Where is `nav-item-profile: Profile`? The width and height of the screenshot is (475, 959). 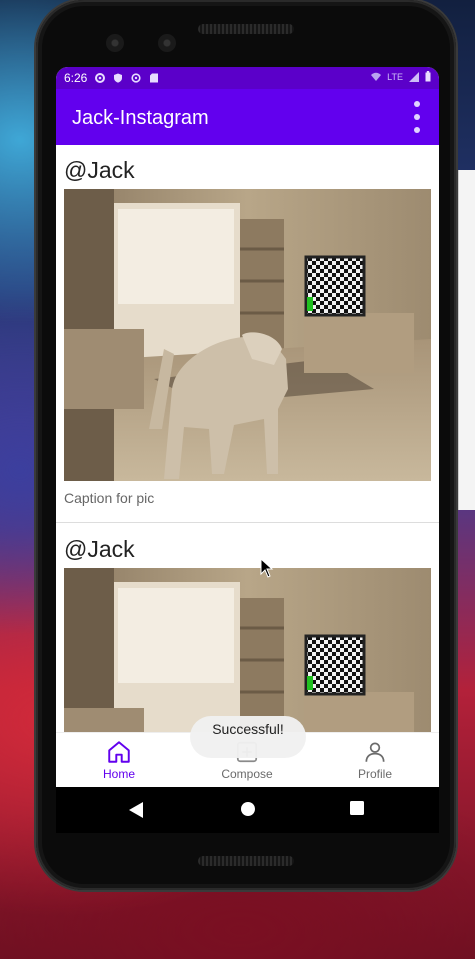
nav-item-profile: Profile is located at coordinates (375, 760).